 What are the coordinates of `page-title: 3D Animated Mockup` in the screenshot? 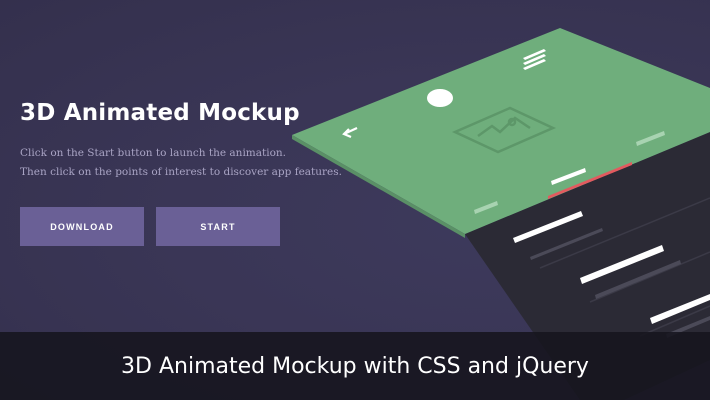 It's located at (160, 113).